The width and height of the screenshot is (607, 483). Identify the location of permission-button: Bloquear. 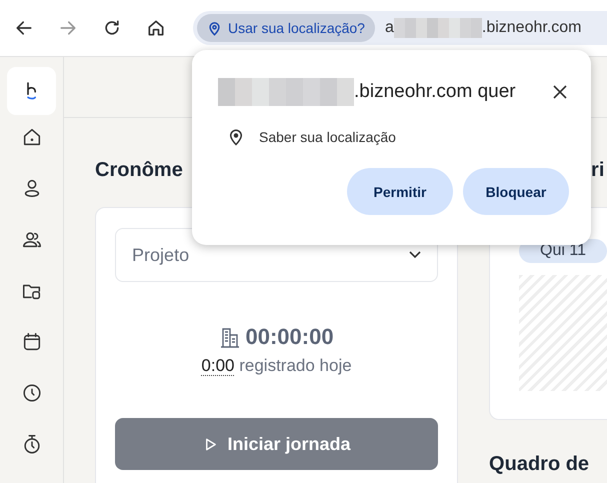
(516, 191).